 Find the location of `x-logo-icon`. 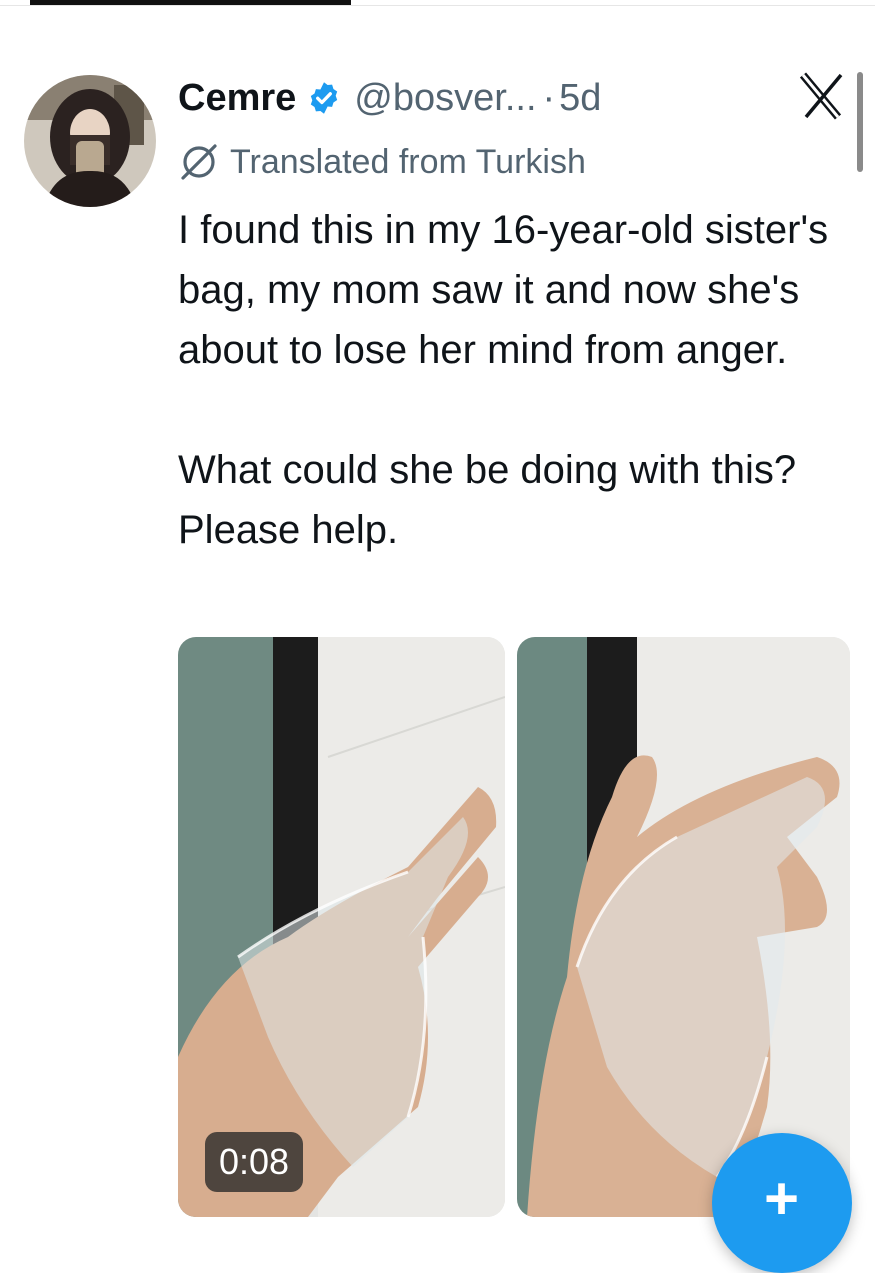

x-logo-icon is located at coordinates (822, 96).